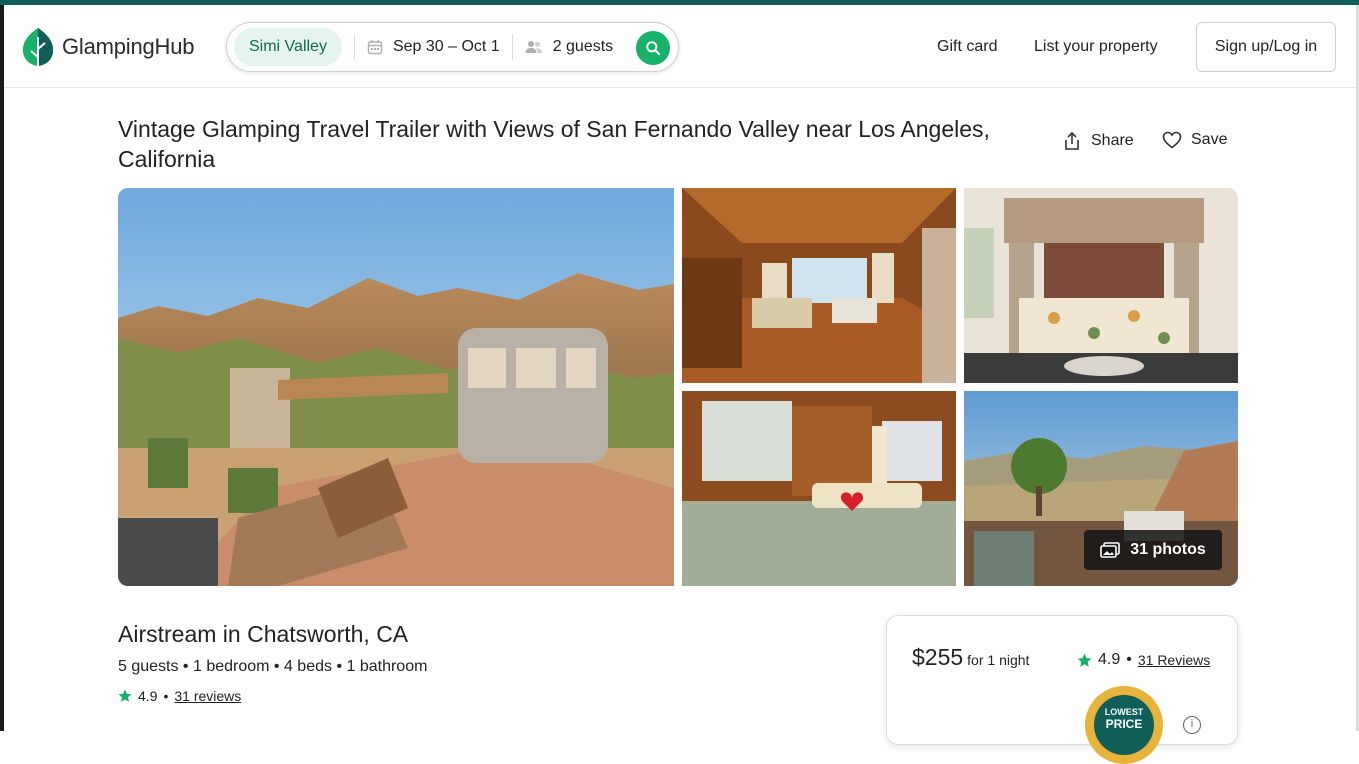 The width and height of the screenshot is (1359, 764). I want to click on rating-value: 4.9, so click(148, 696).